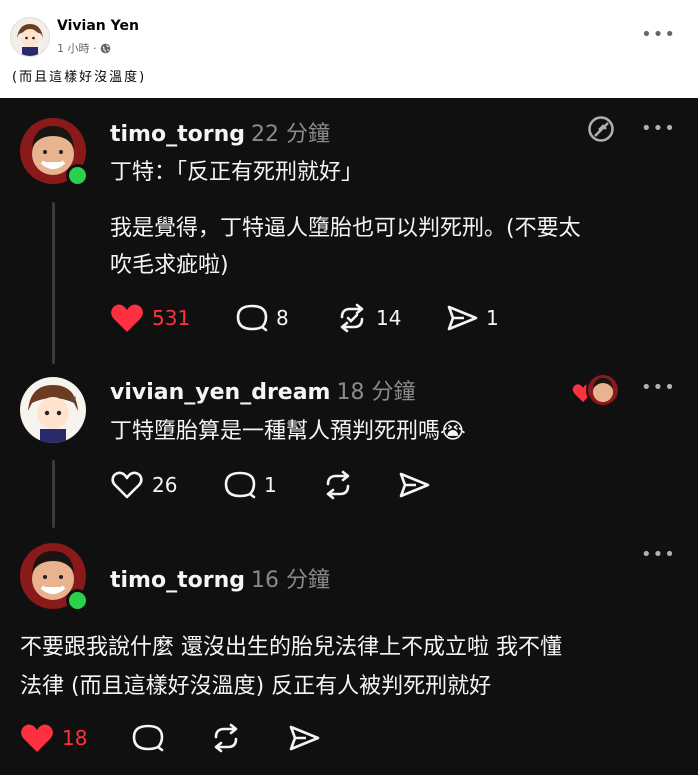  What do you see at coordinates (75, 738) in the screenshot?
I see `like-count: 18` at bounding box center [75, 738].